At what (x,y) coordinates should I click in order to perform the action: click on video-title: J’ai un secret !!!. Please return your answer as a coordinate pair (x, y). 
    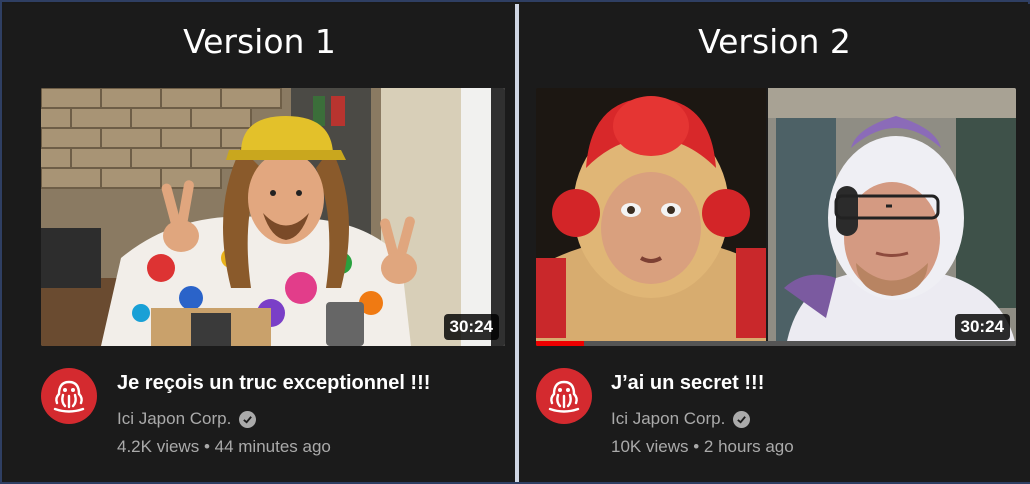
    Looking at the image, I should click on (702, 383).